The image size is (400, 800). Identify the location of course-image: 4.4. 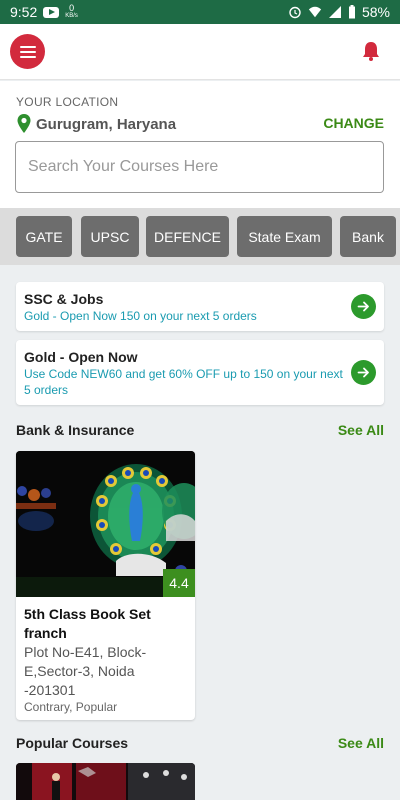
(105, 524).